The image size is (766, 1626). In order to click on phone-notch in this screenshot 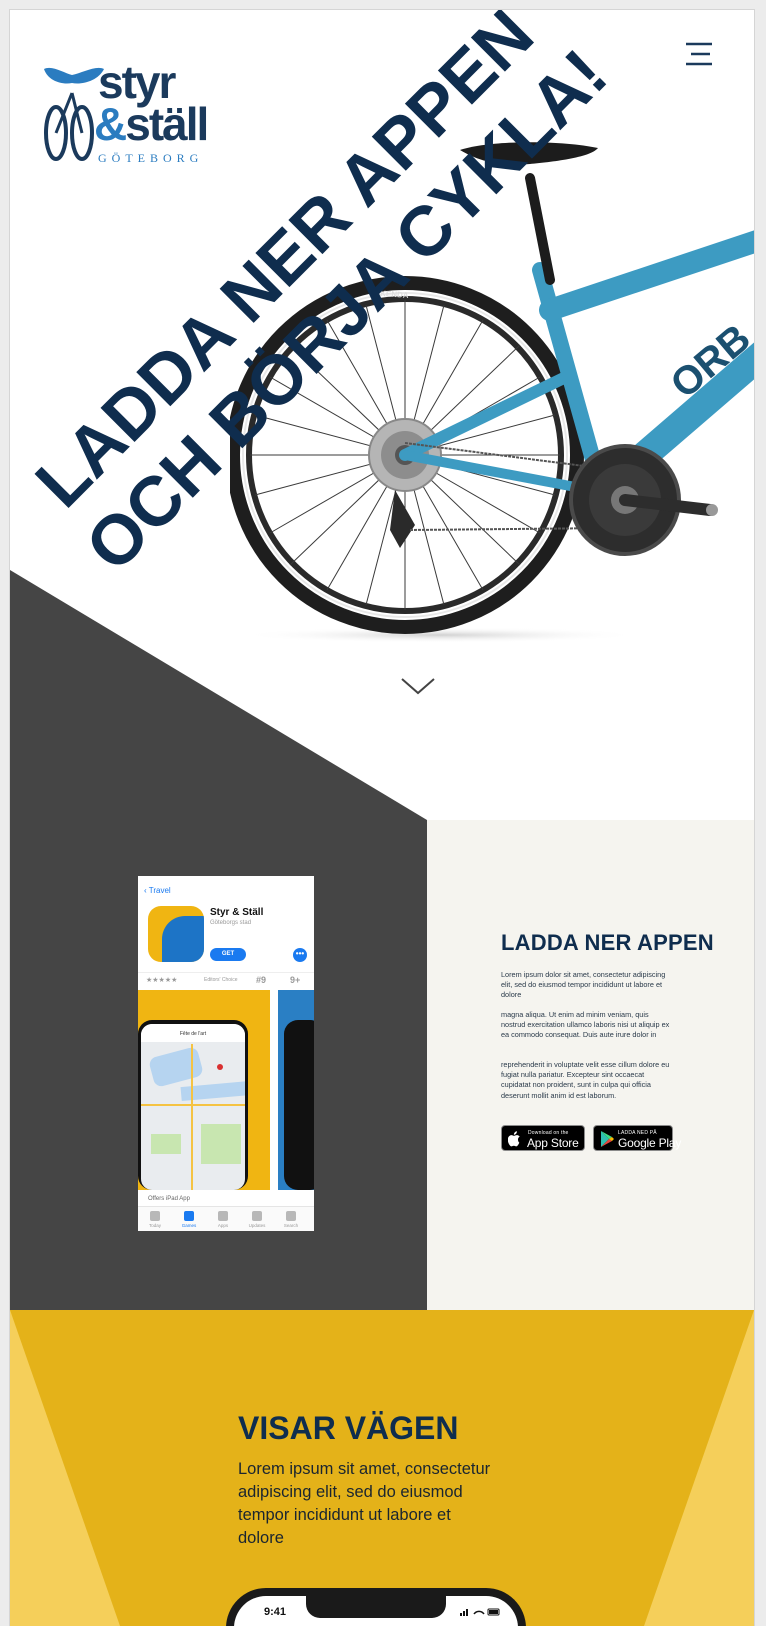, I will do `click(376, 1606)`.